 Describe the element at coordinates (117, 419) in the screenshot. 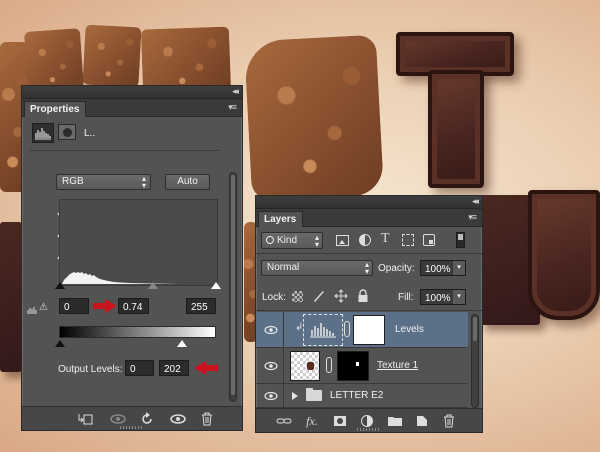

I see `view-previous-state-icon` at that location.